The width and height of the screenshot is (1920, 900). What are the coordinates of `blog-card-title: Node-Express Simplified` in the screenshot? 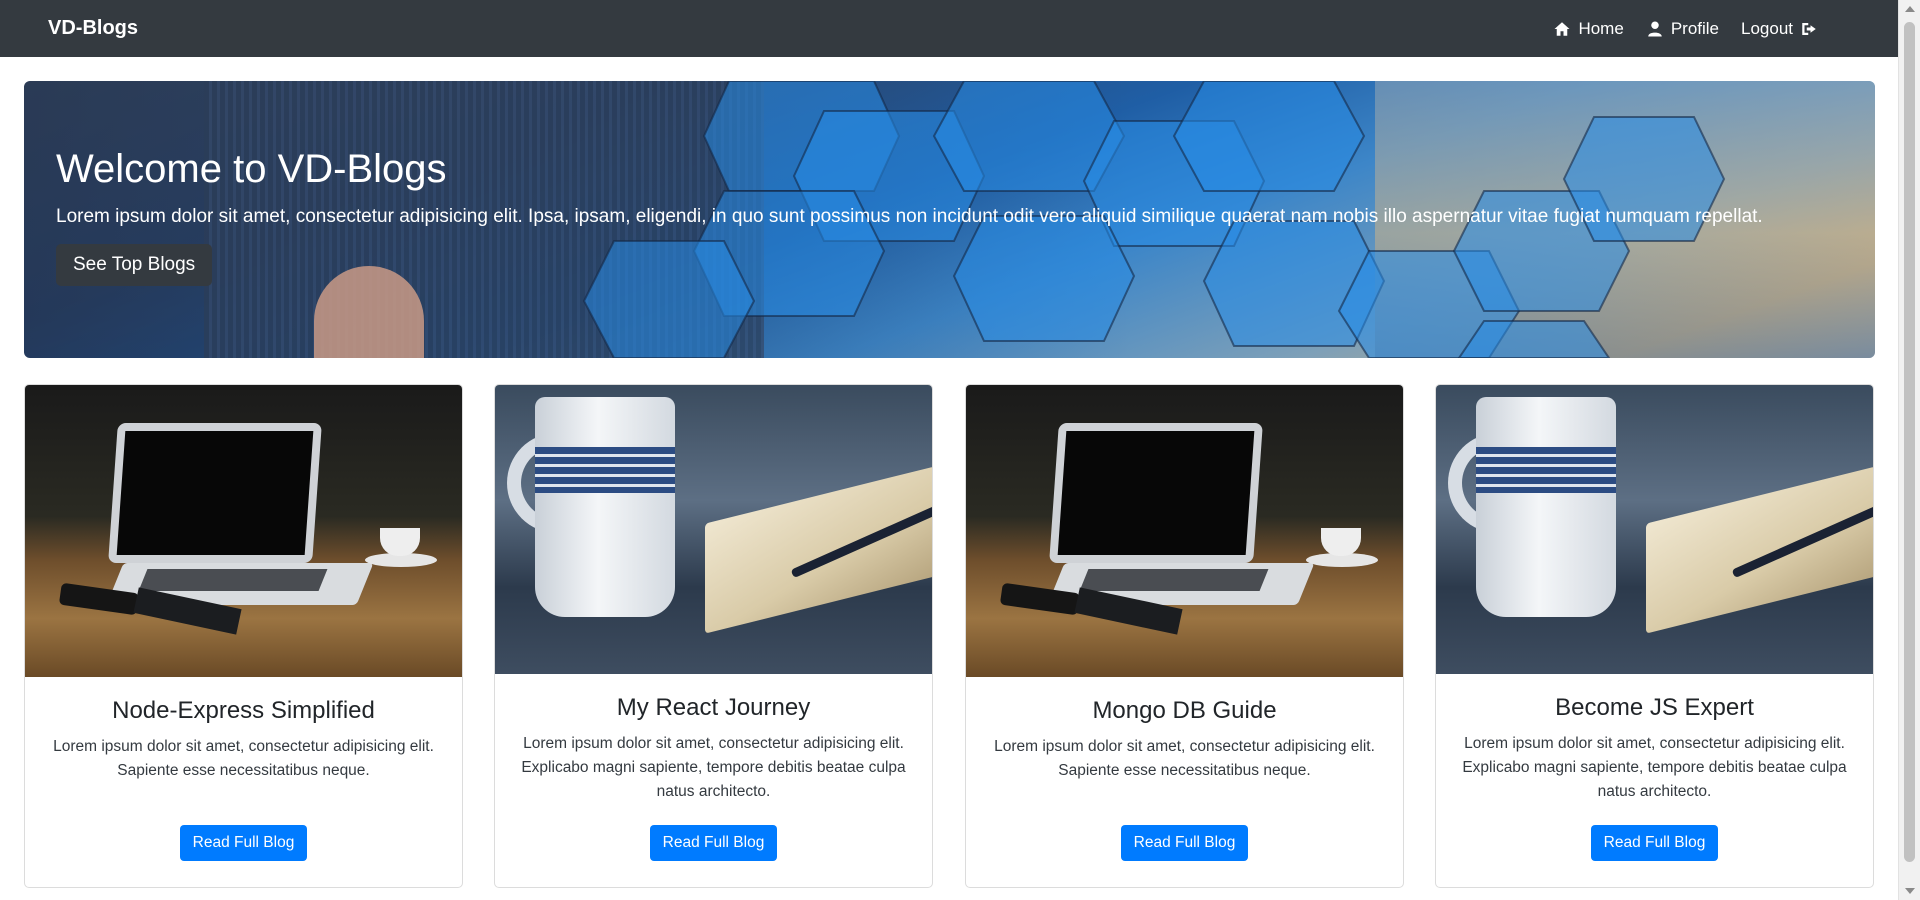 It's located at (243, 710).